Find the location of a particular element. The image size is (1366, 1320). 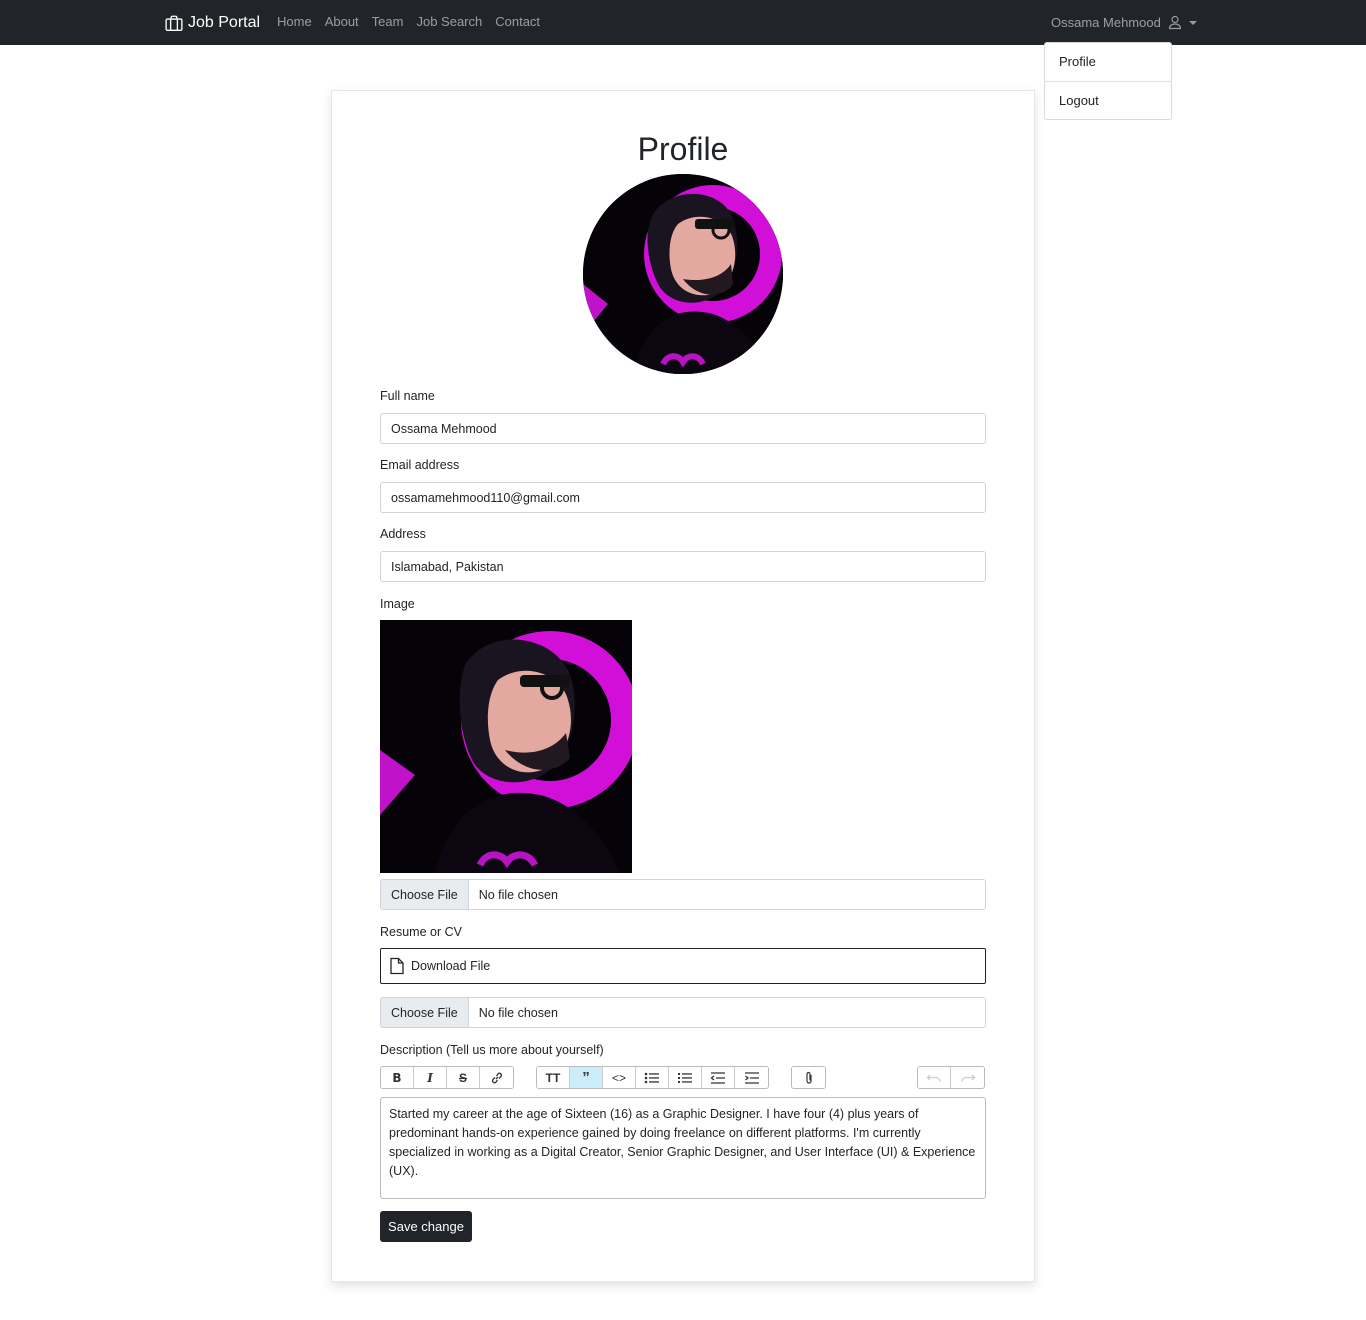

text-format-group: B I S is located at coordinates (447, 1077).